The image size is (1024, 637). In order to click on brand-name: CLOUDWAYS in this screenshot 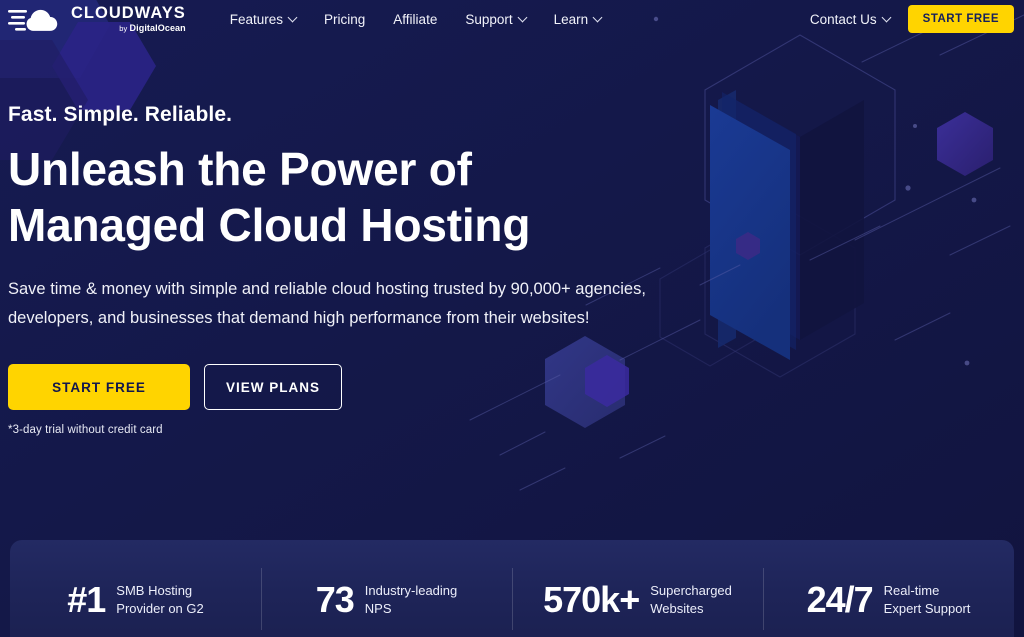, I will do `click(128, 13)`.